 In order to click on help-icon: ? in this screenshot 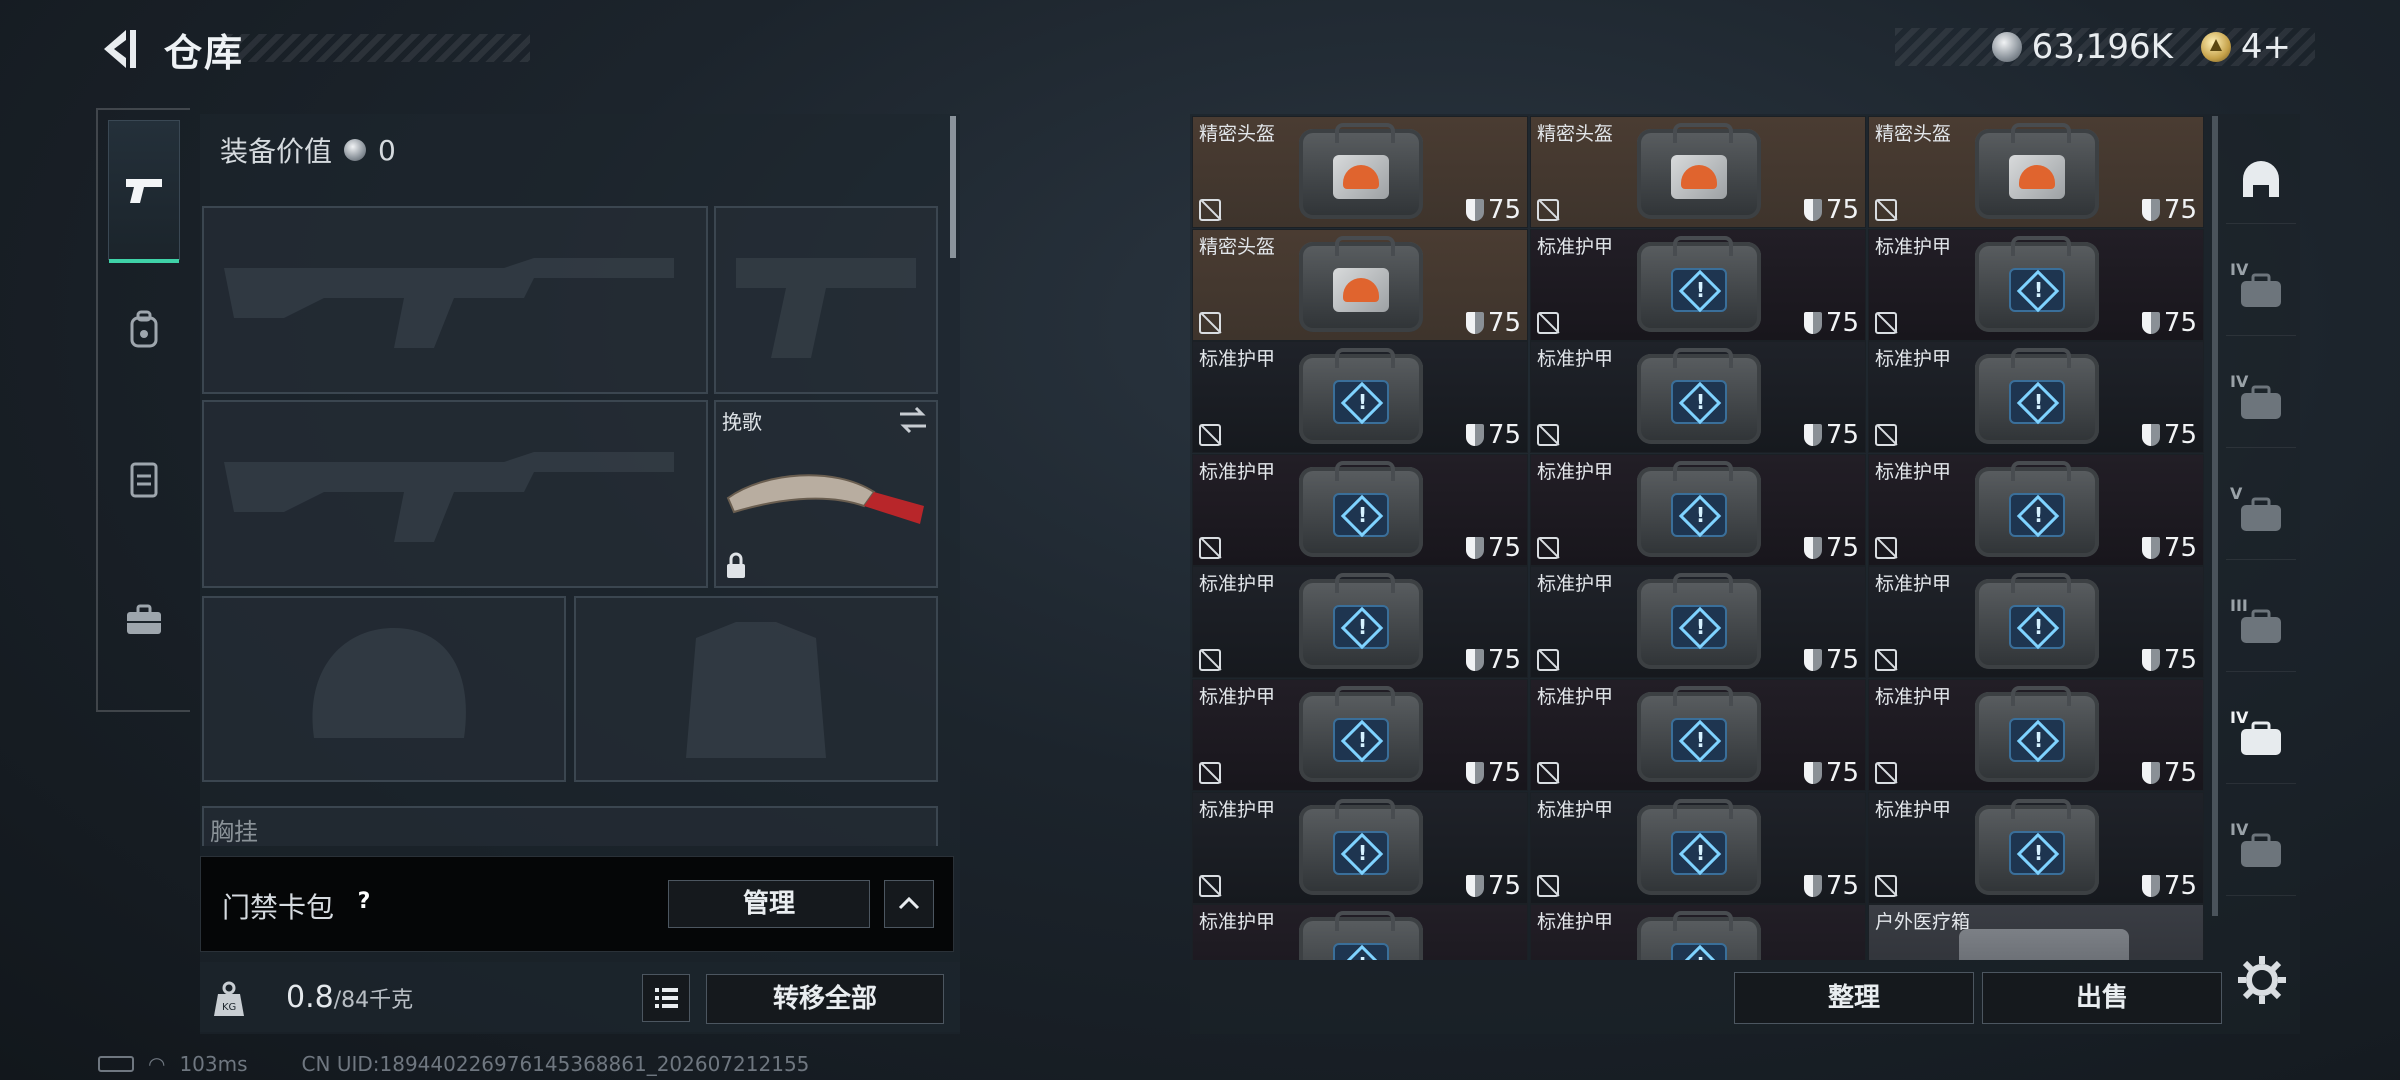, I will do `click(364, 902)`.